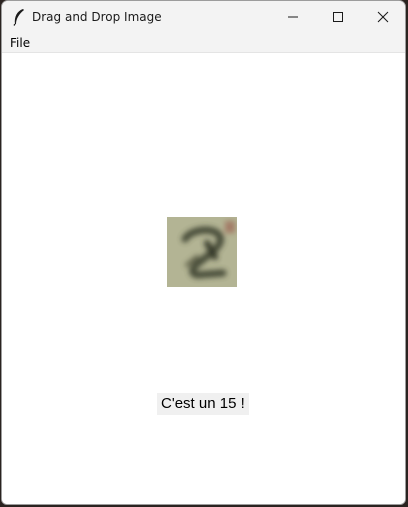 The height and width of the screenshot is (507, 408). What do you see at coordinates (203, 404) in the screenshot?
I see `prediction-label: C'est un 15 !` at bounding box center [203, 404].